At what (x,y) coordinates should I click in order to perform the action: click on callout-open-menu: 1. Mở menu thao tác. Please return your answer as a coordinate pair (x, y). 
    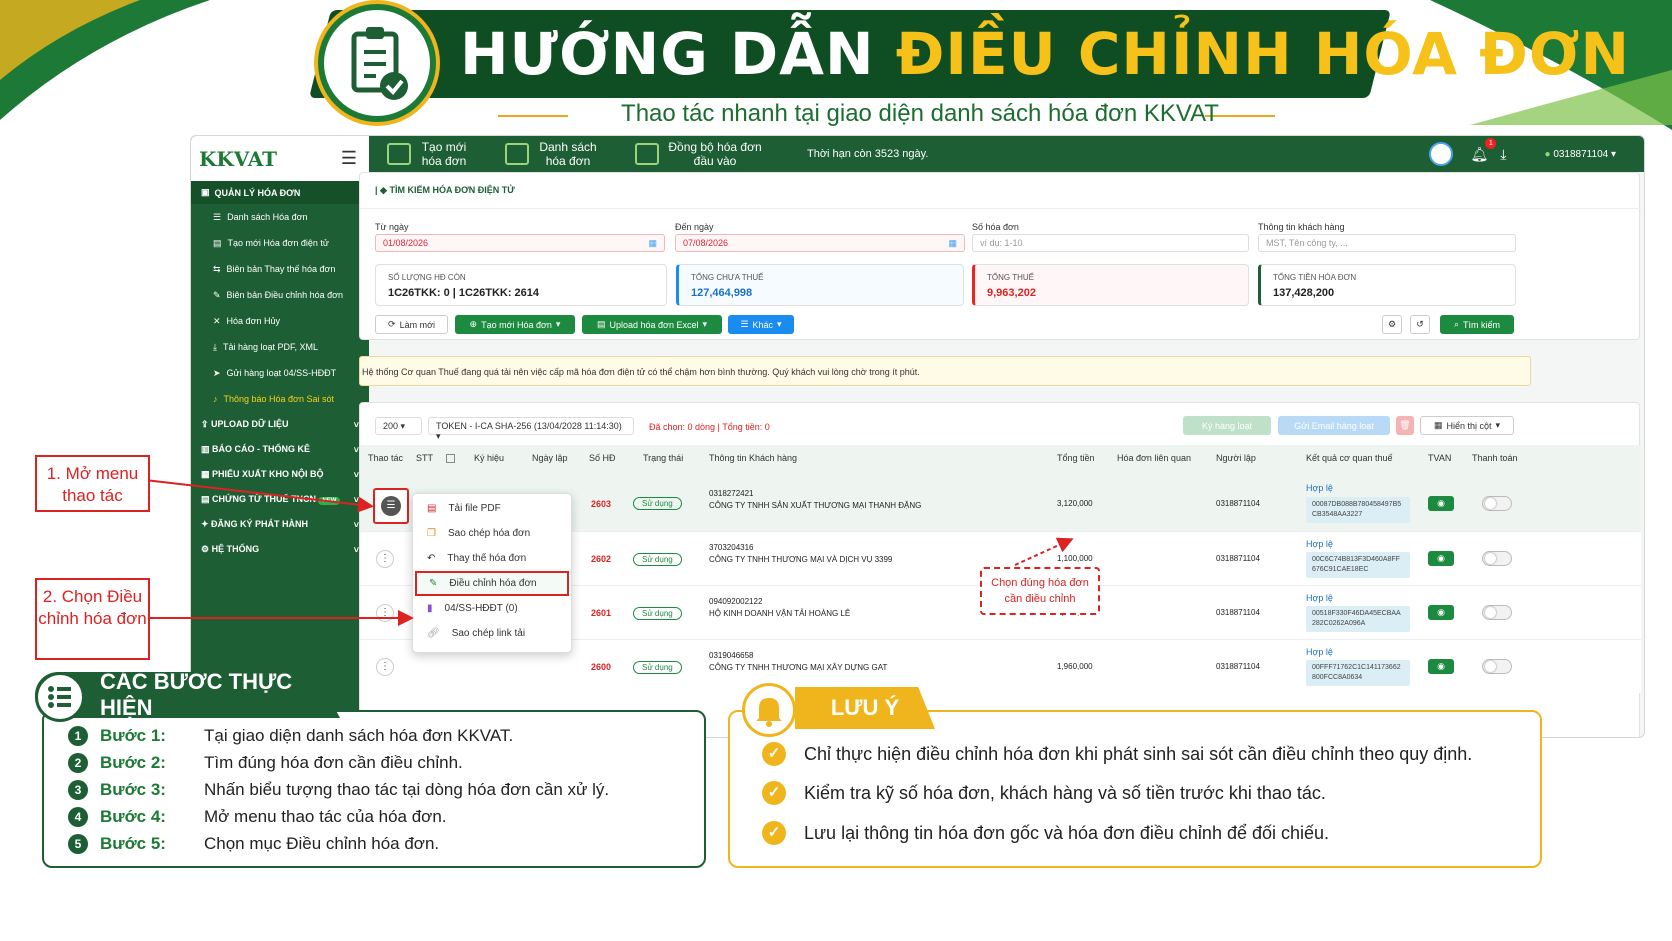
    Looking at the image, I should click on (92, 483).